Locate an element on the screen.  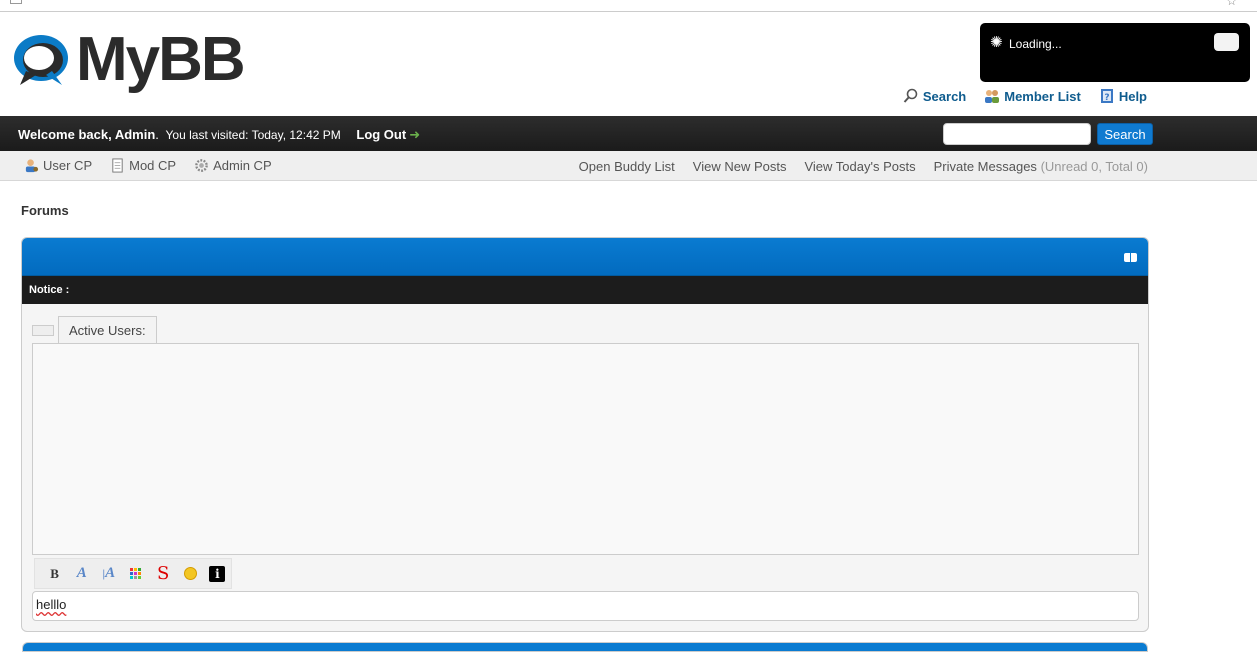
admin-cp-link: Admin CP is located at coordinates (233, 165).